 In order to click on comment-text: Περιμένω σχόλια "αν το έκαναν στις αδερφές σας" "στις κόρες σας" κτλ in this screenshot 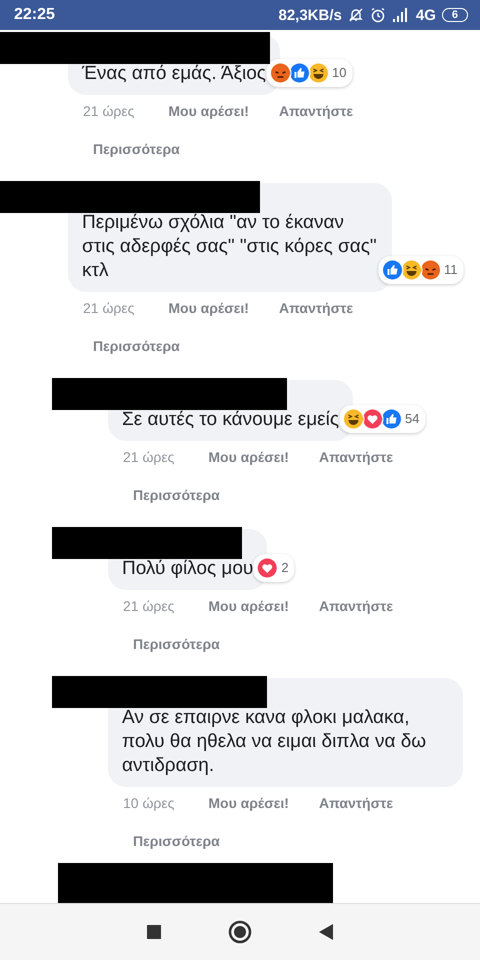, I will do `click(230, 247)`.